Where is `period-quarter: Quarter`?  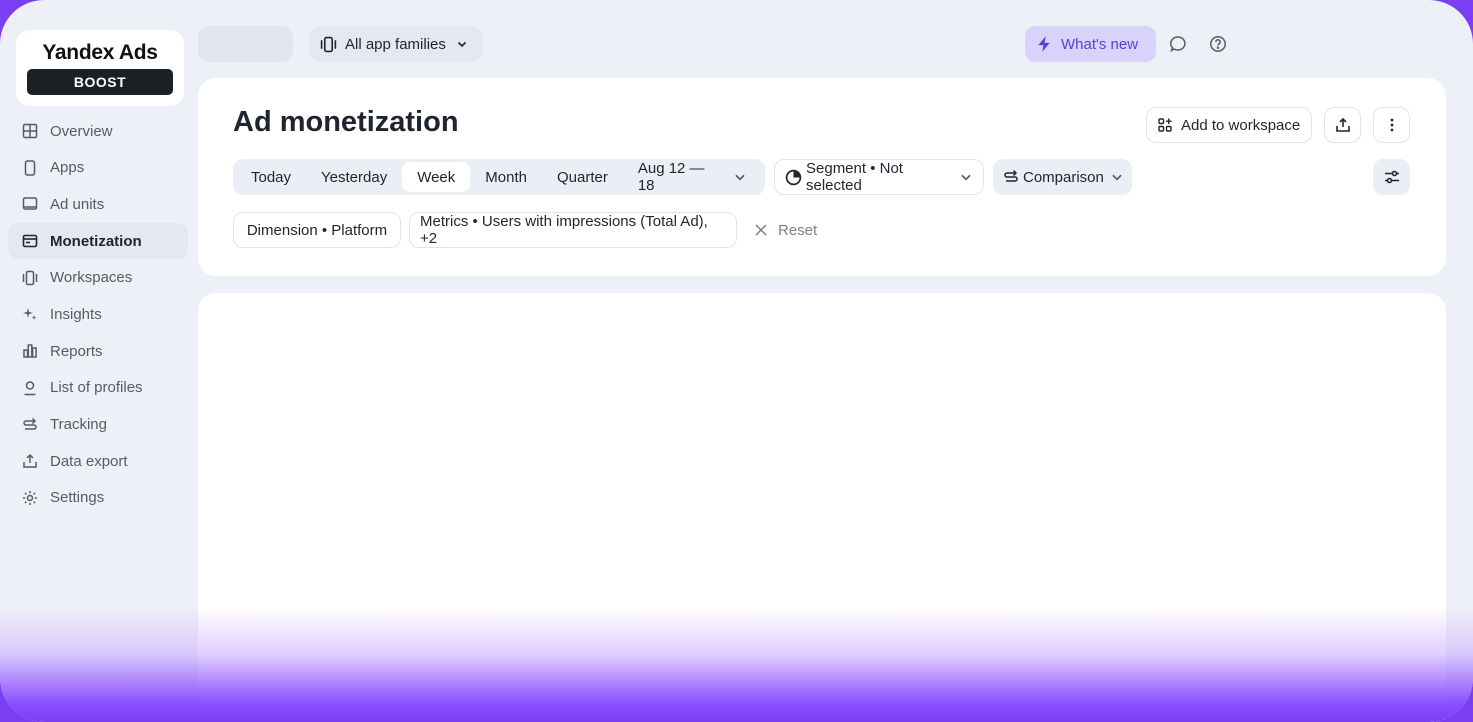
period-quarter: Quarter is located at coordinates (582, 177).